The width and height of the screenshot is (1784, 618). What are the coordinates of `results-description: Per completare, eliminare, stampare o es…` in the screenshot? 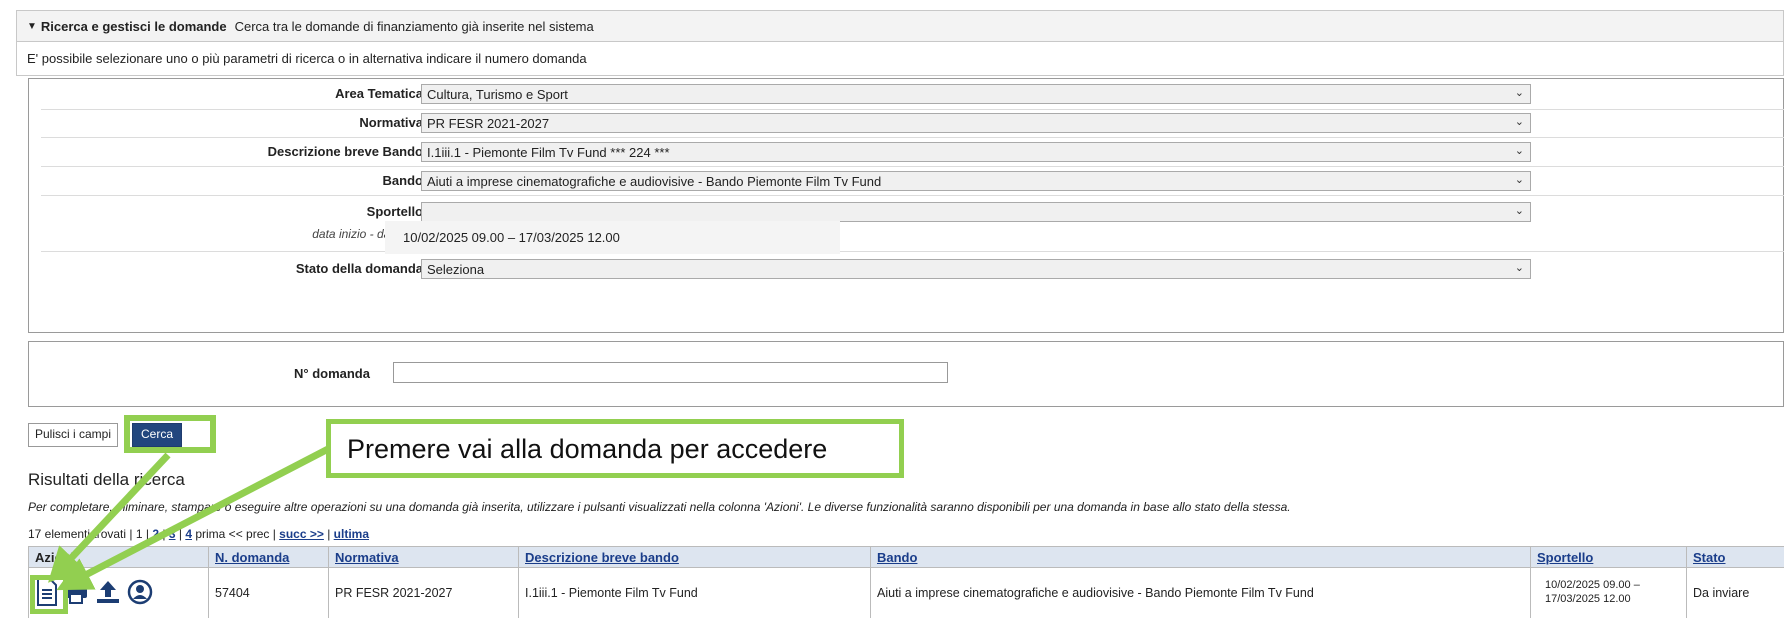 It's located at (659, 507).